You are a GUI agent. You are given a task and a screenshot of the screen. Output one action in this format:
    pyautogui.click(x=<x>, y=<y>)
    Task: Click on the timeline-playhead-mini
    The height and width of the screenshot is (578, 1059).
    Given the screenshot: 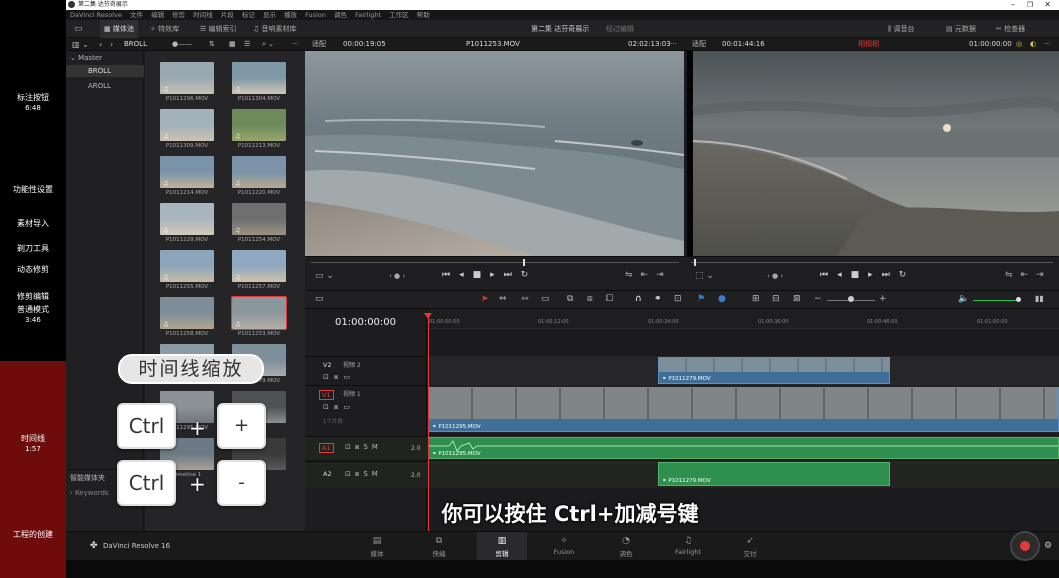 What is the action you would take?
    pyautogui.click(x=695, y=262)
    